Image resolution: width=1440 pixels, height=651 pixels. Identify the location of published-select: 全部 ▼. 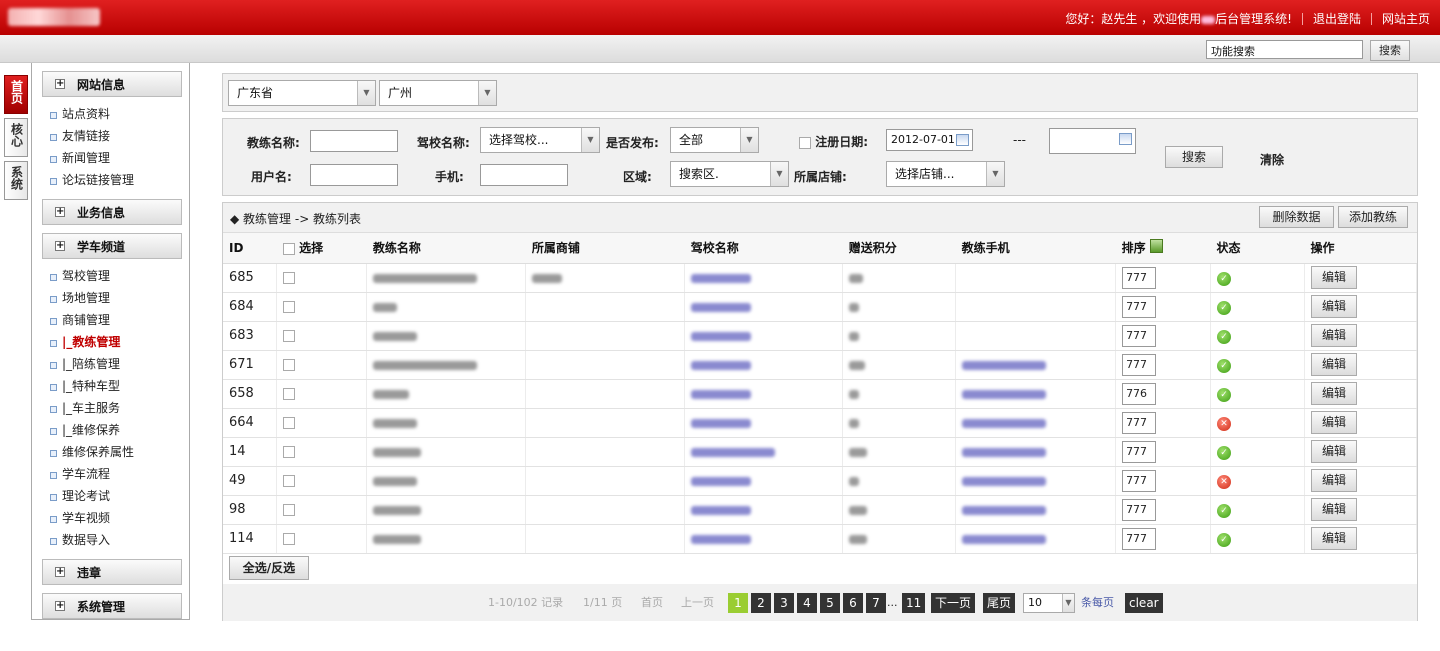
(714, 140).